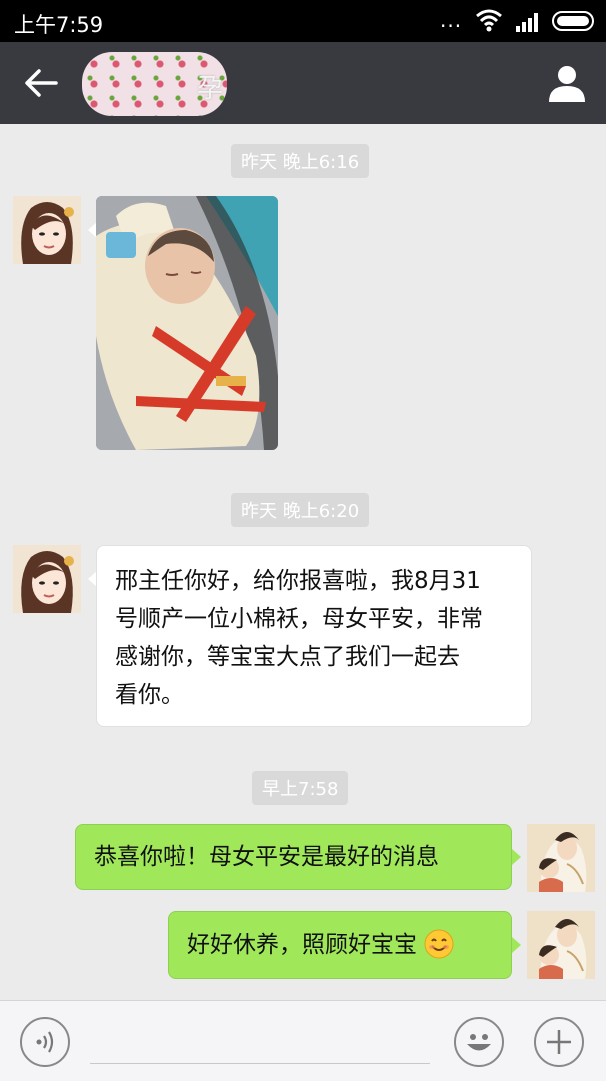  Describe the element at coordinates (567, 83) in the screenshot. I see `person-icon` at that location.